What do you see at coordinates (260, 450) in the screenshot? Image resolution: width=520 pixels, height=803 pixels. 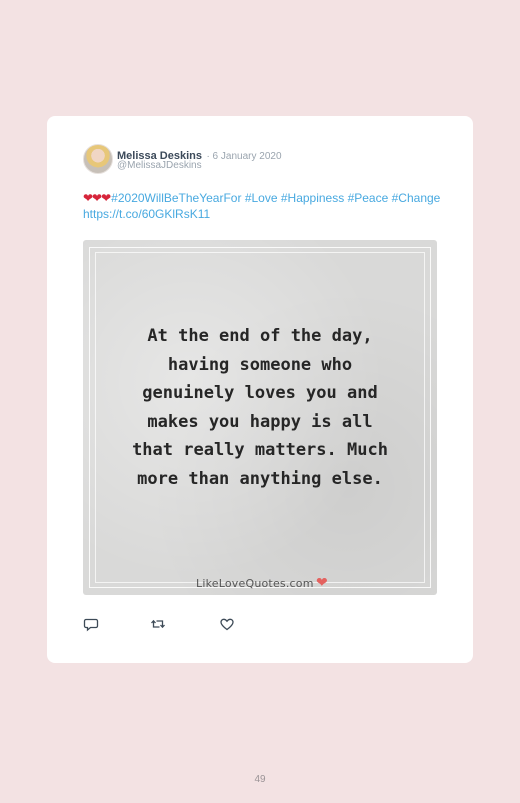 I see `quote-line: that really matters. Much` at bounding box center [260, 450].